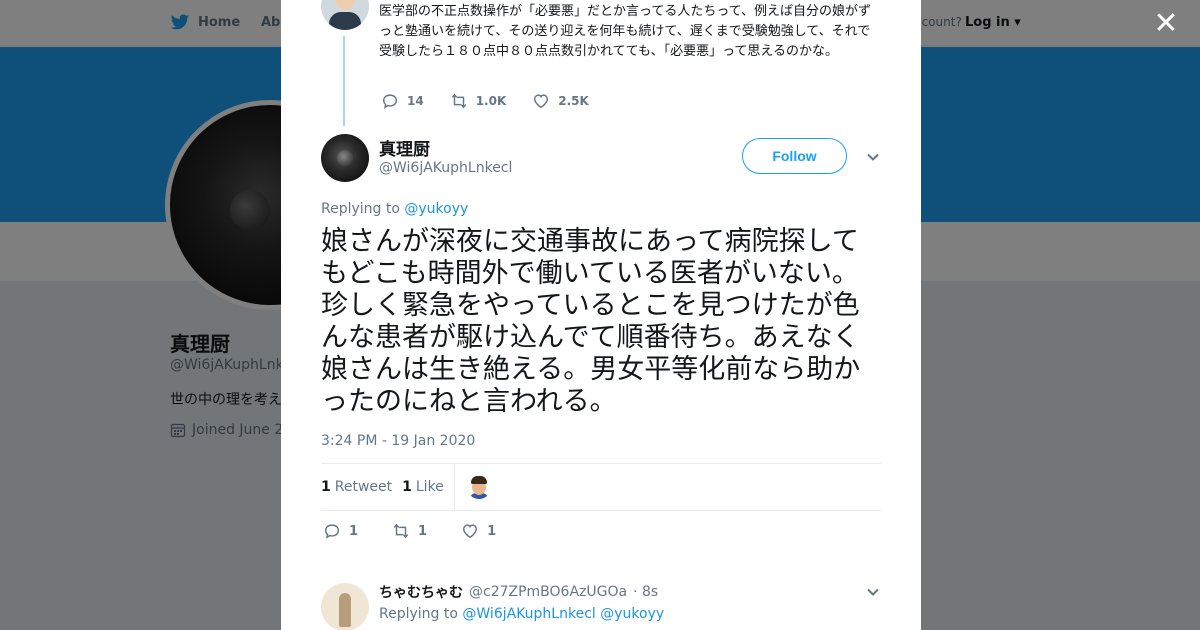 The width and height of the screenshot is (1200, 630). Describe the element at coordinates (421, 592) in the screenshot. I see `reply-author-name: ちゃむちゃむ` at that location.